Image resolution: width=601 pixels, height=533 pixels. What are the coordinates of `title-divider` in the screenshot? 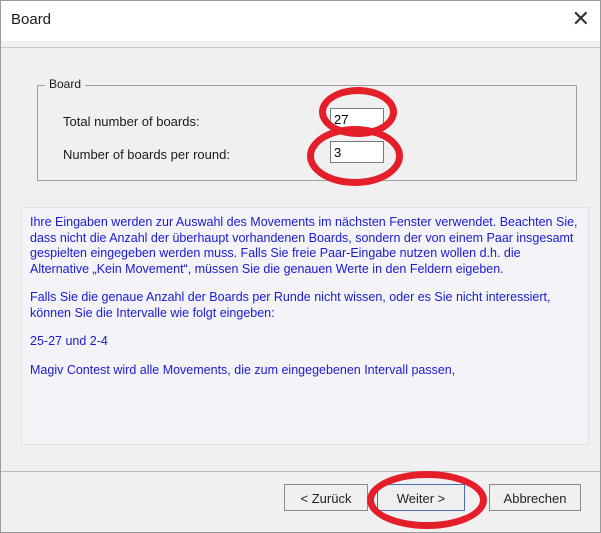 It's located at (300, 47).